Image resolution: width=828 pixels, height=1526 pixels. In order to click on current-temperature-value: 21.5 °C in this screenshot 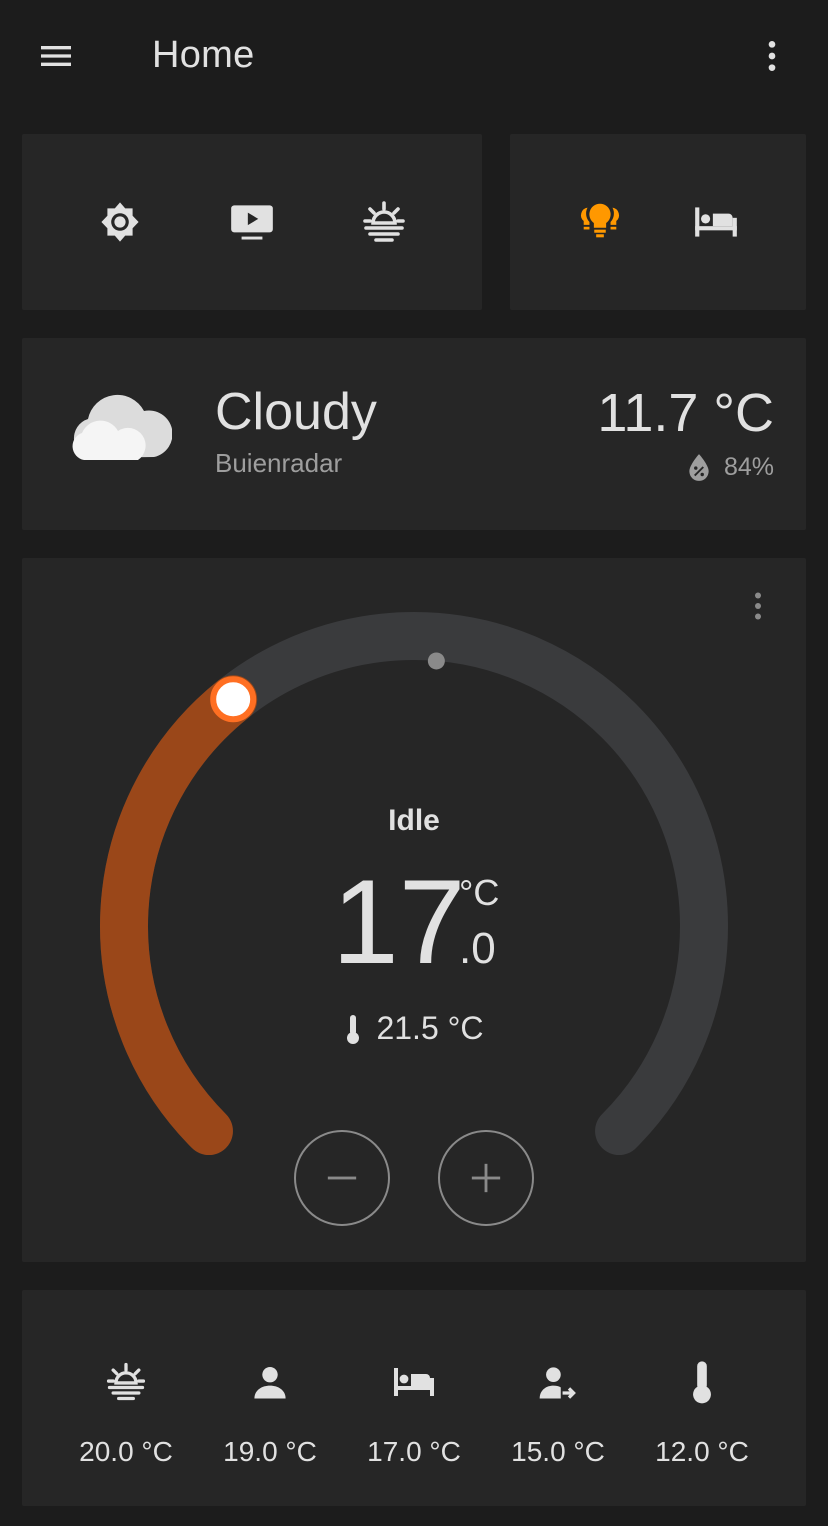, I will do `click(430, 1028)`.